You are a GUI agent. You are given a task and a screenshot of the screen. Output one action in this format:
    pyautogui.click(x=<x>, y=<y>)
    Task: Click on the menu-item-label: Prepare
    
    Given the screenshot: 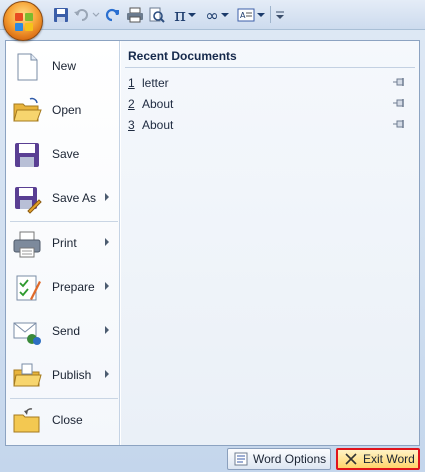 What is the action you would take?
    pyautogui.click(x=73, y=287)
    